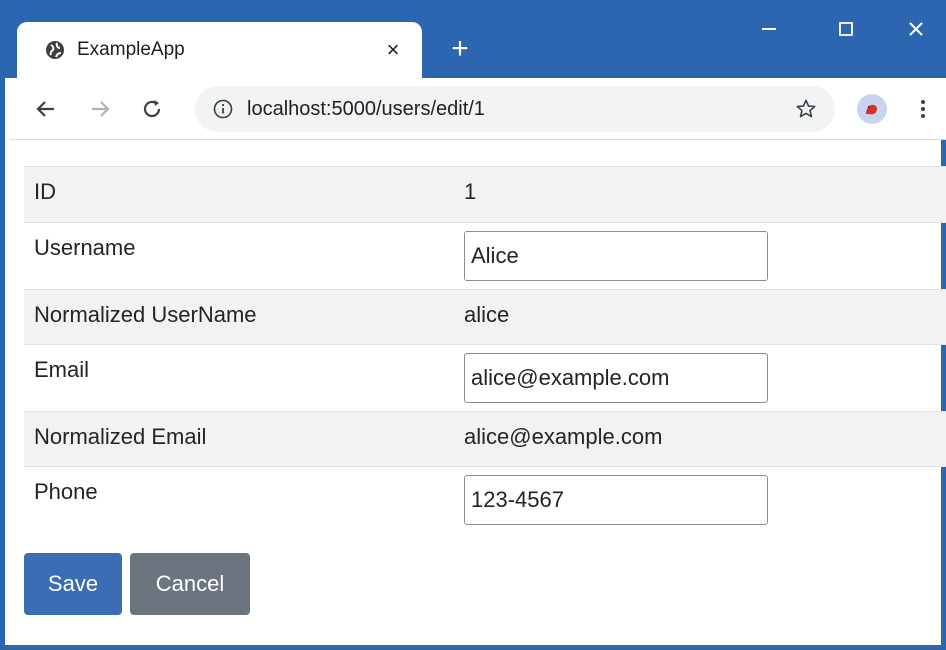 Image resolution: width=946 pixels, height=650 pixels. Describe the element at coordinates (616, 500) in the screenshot. I see `phone-input` at that location.